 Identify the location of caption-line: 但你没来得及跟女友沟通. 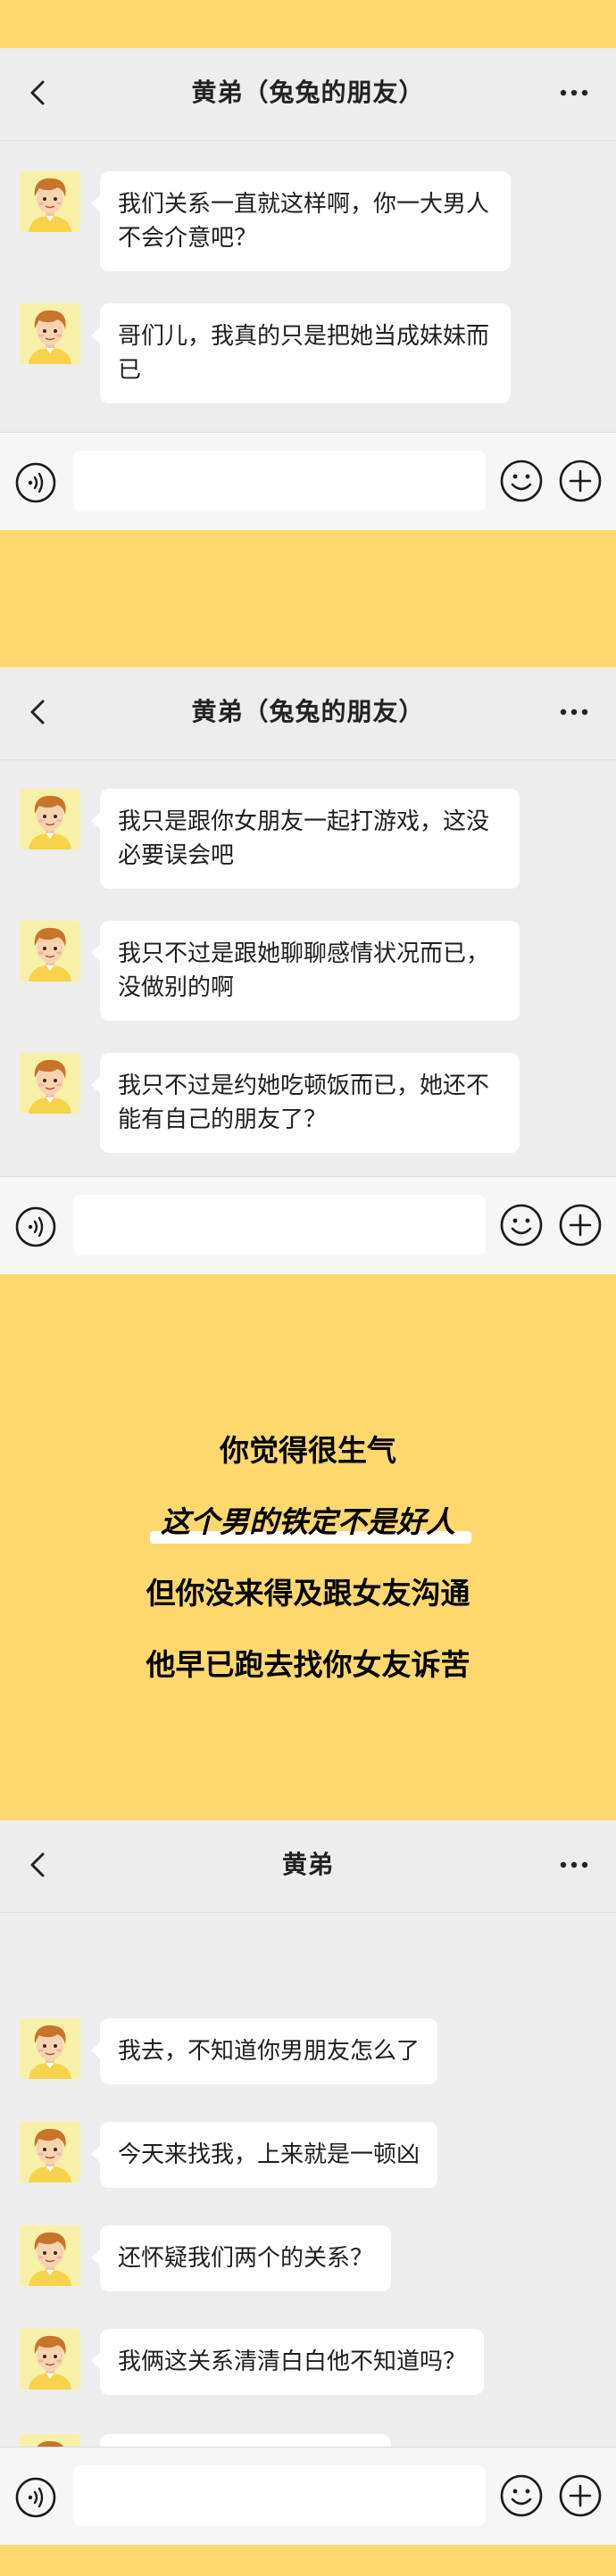
(308, 1593).